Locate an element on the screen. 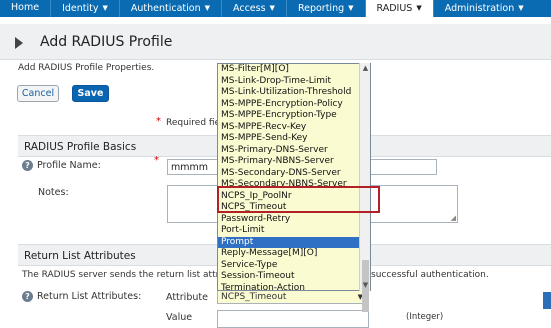  dropdown-option: Termination-Action is located at coordinates (294, 287).